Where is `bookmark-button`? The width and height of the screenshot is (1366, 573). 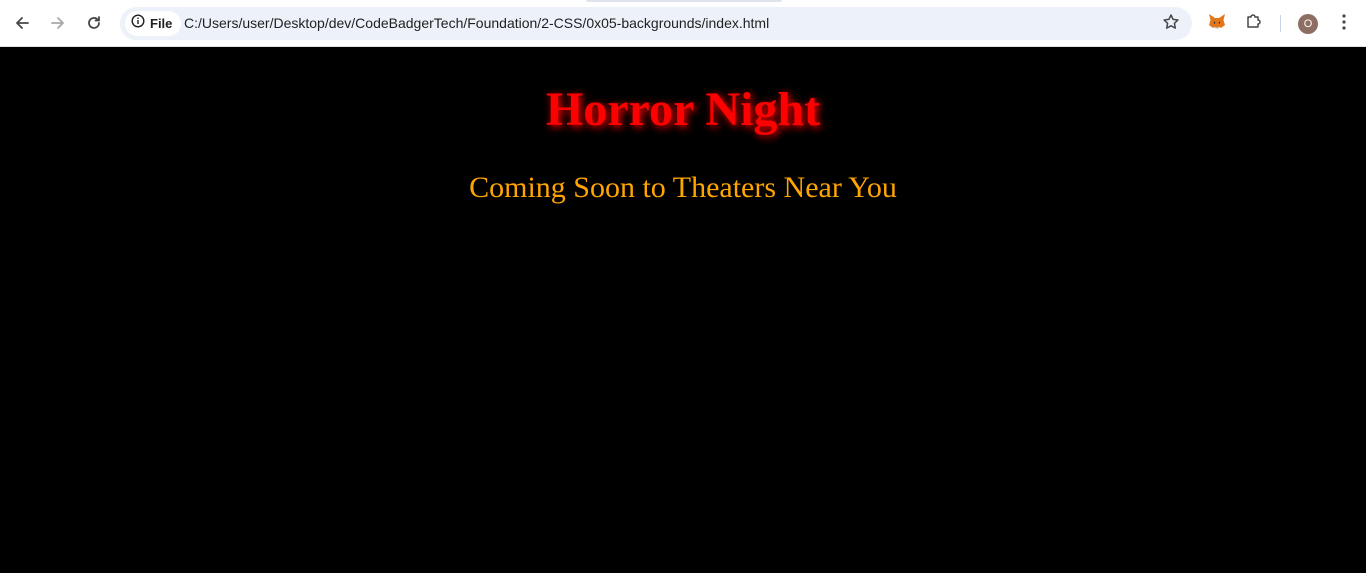 bookmark-button is located at coordinates (1171, 24).